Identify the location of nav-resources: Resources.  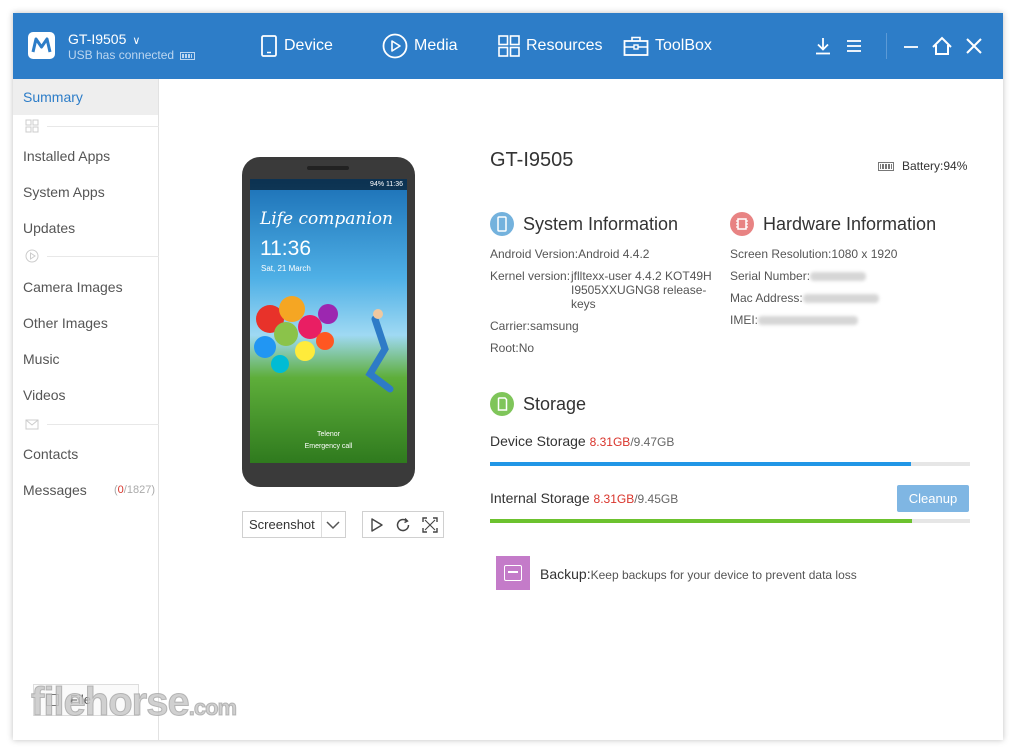
(550, 46).